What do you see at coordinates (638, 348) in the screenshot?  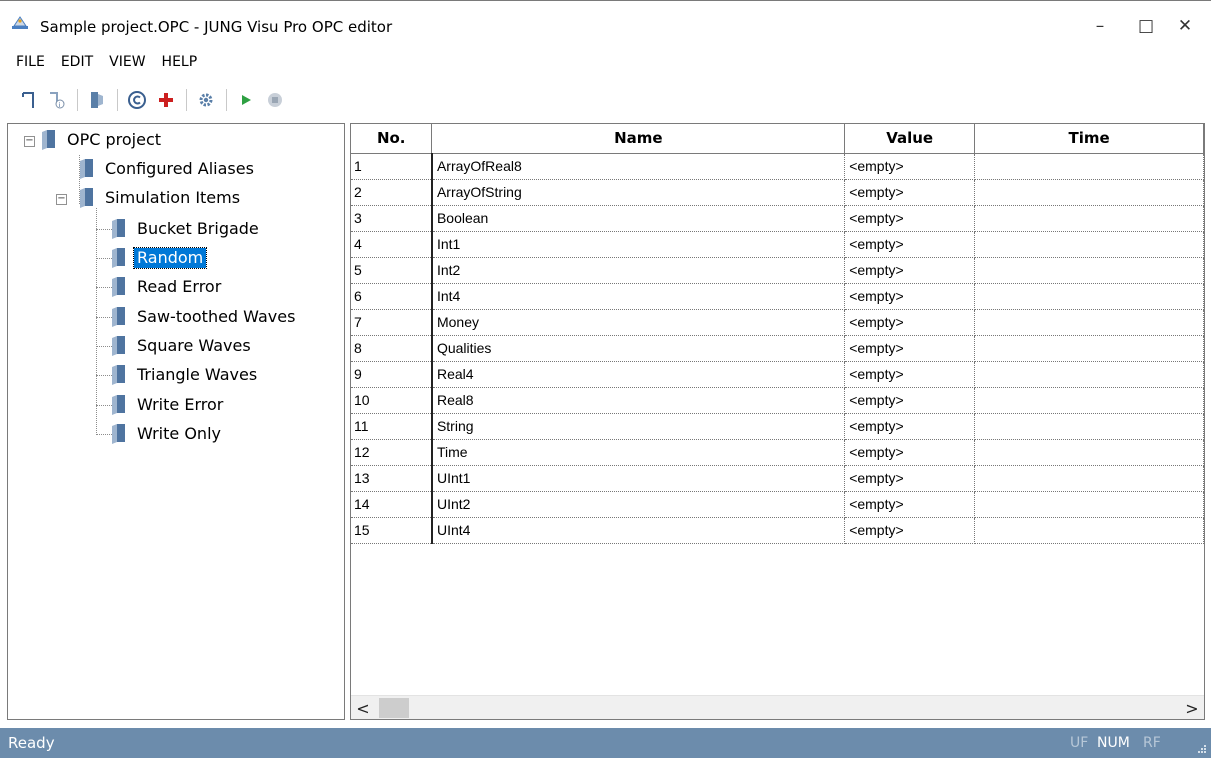 I see `cell-name: Qualities` at bounding box center [638, 348].